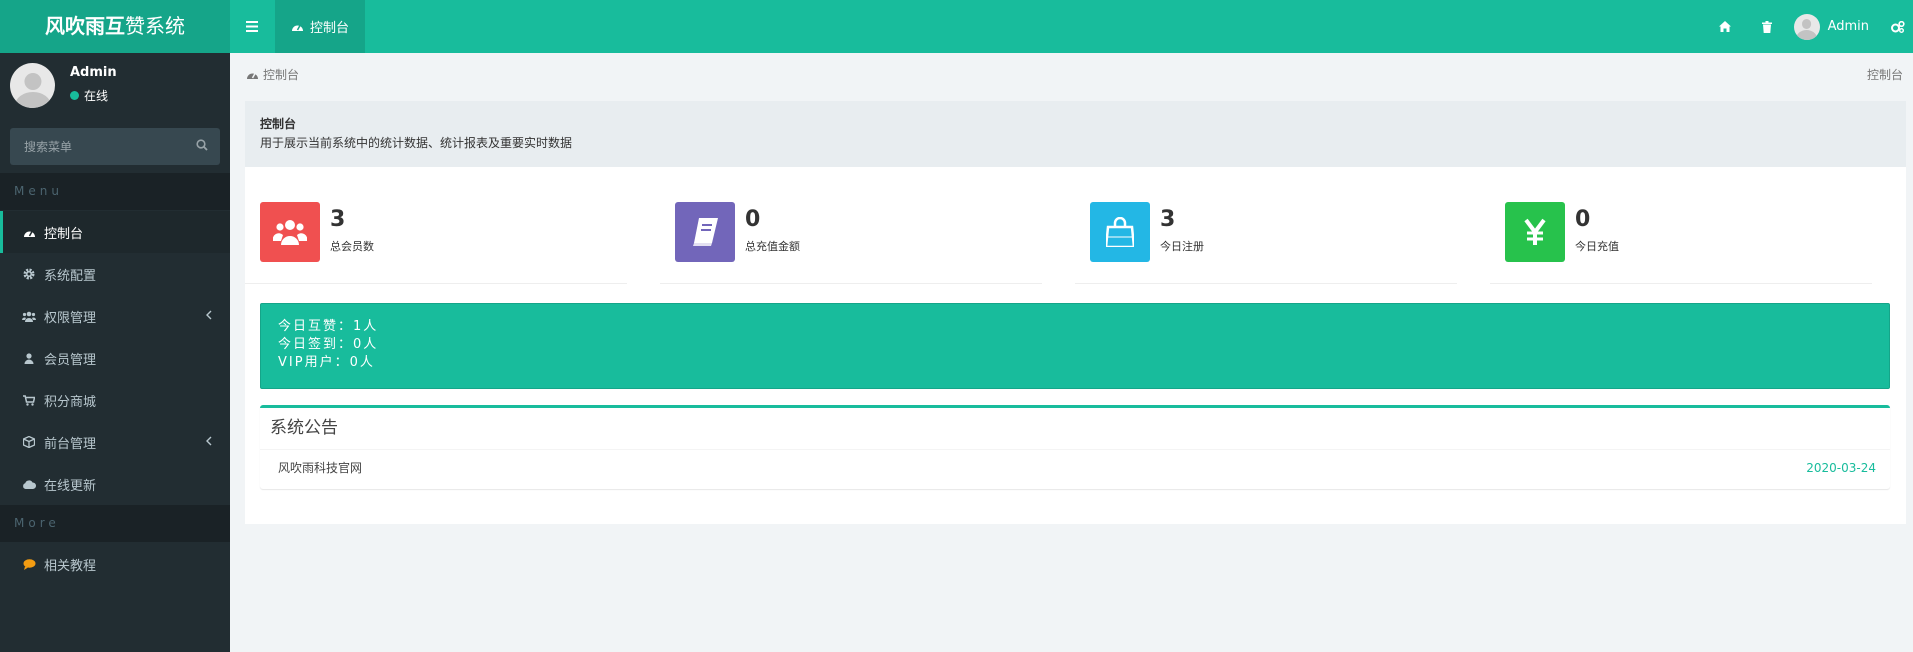  Describe the element at coordinates (70, 444) in the screenshot. I see `sidebar-item-label: 前台管理` at that location.